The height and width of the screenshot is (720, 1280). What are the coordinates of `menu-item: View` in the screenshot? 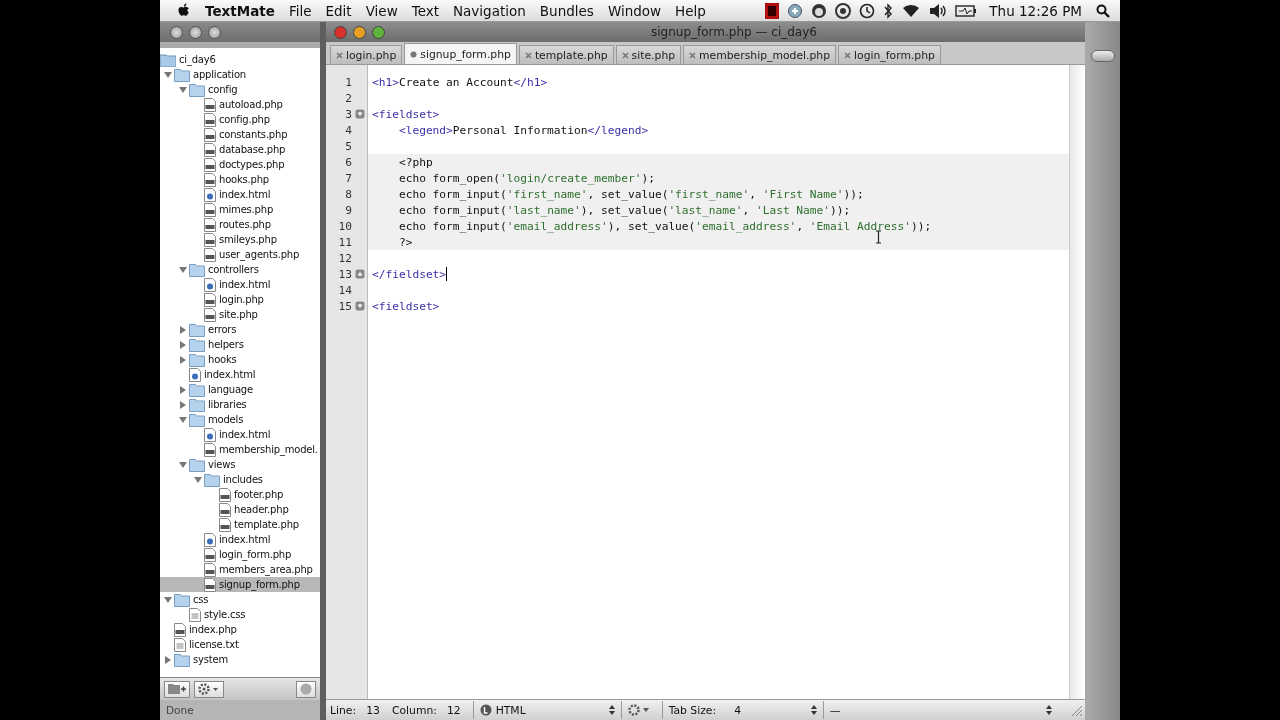 It's located at (381, 10).